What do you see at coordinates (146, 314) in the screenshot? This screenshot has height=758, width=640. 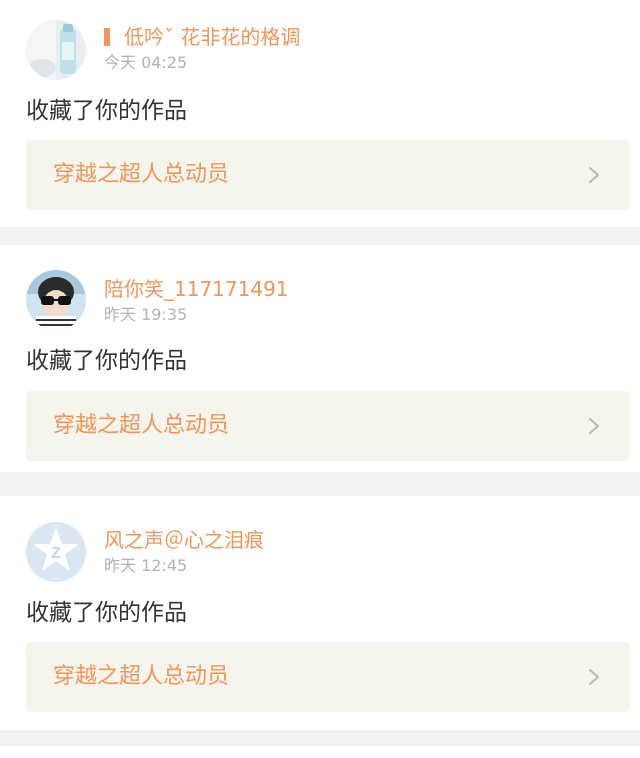 I see `timestamp: 昨天 19:35` at bounding box center [146, 314].